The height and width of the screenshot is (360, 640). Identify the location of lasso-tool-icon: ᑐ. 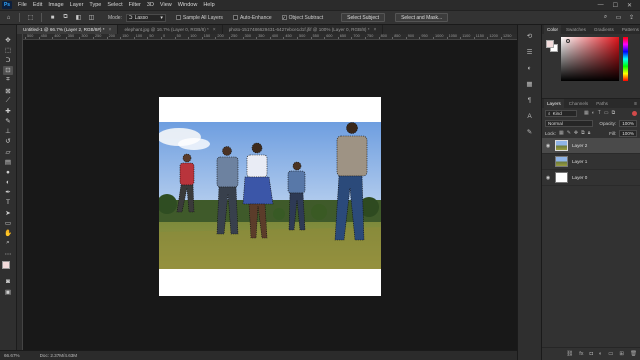
(8, 59).